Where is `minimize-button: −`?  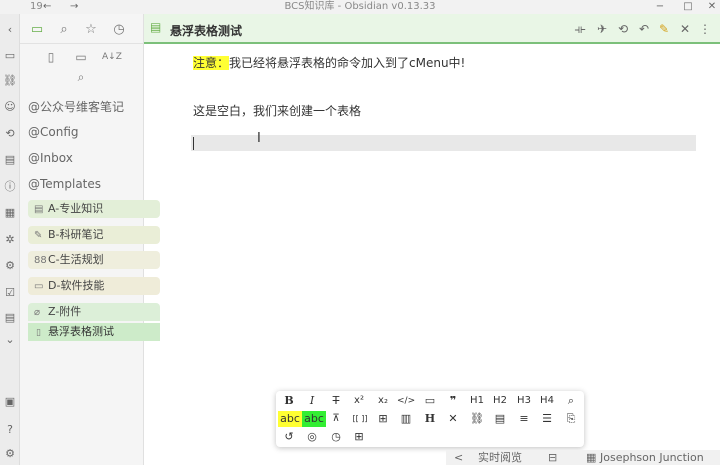
minimize-button: − is located at coordinates (660, 7).